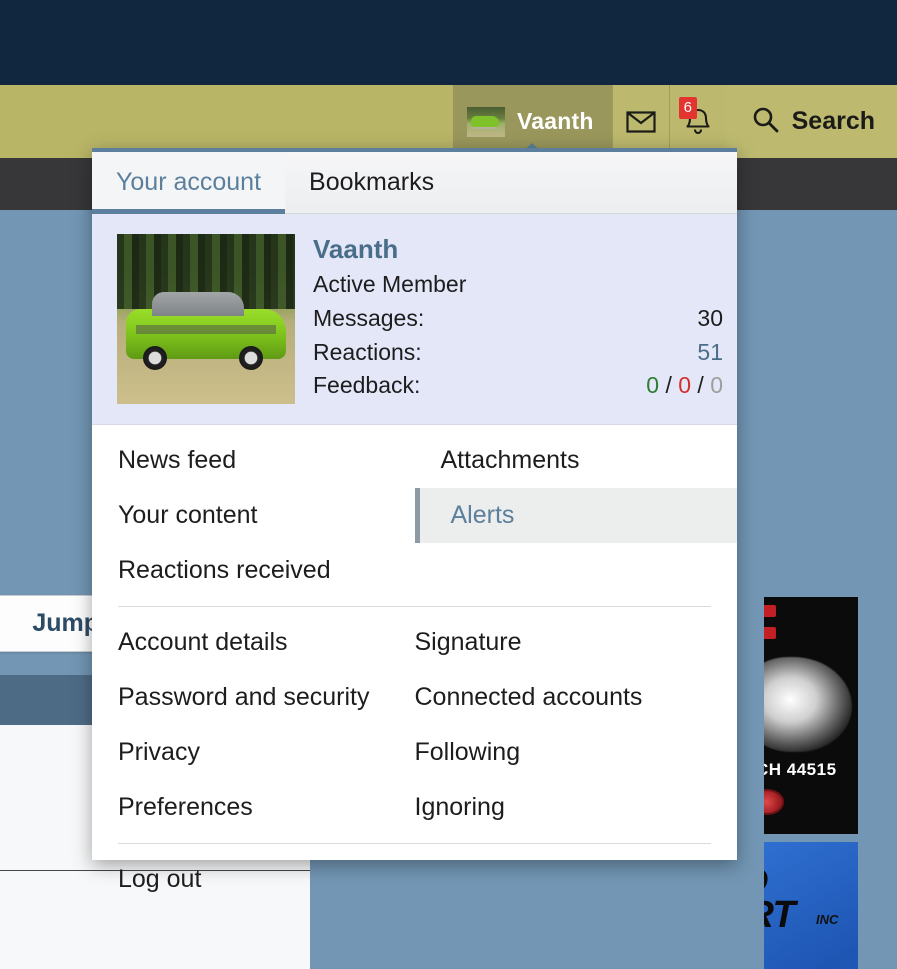 This screenshot has height=969, width=897. What do you see at coordinates (369, 318) in the screenshot?
I see `messages-label: Messages:` at bounding box center [369, 318].